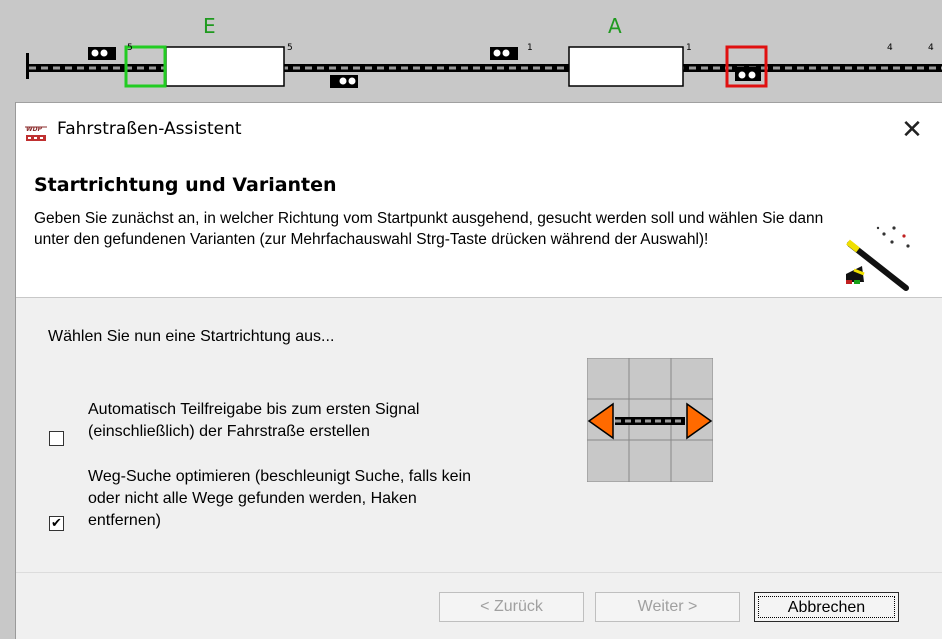 The width and height of the screenshot is (942, 639). I want to click on page-title: Startrichtung und Varianten, so click(185, 185).